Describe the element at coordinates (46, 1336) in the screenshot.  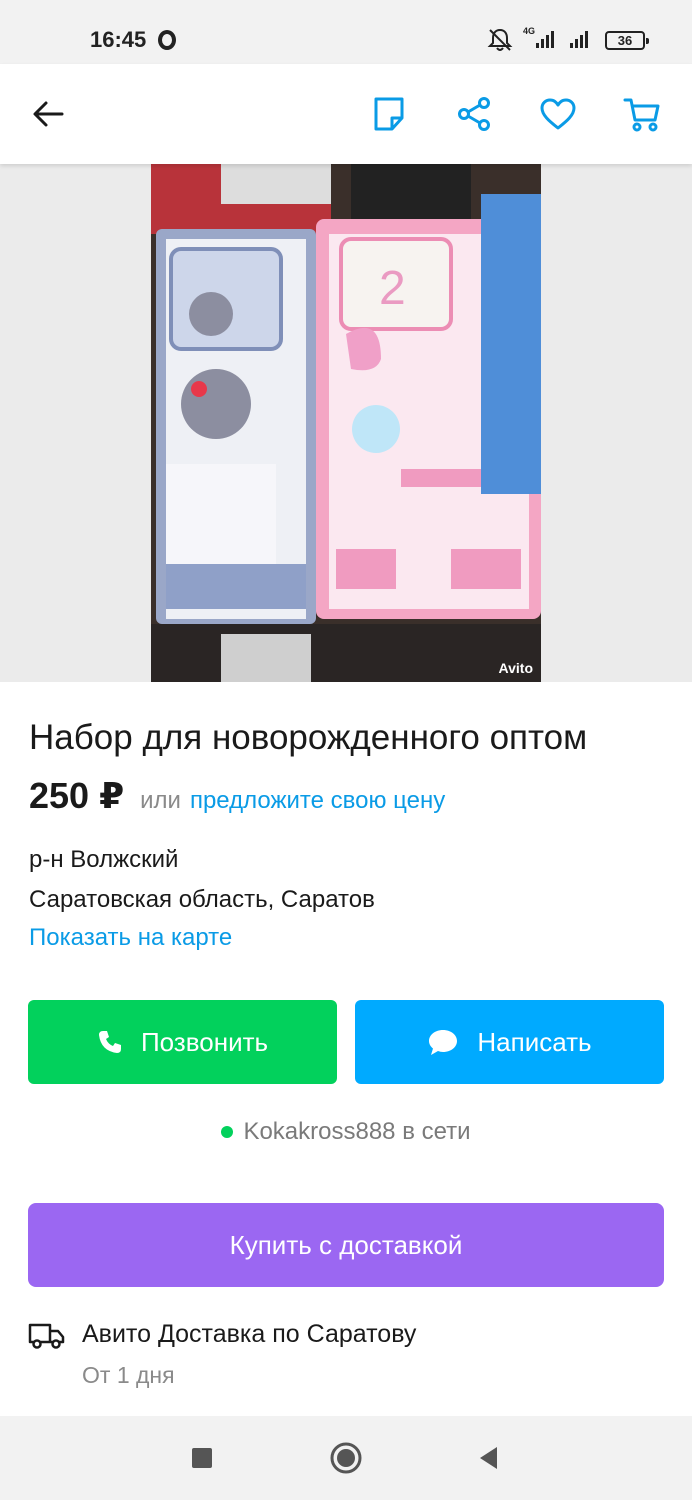
I see `delivery-truck-icon` at that location.